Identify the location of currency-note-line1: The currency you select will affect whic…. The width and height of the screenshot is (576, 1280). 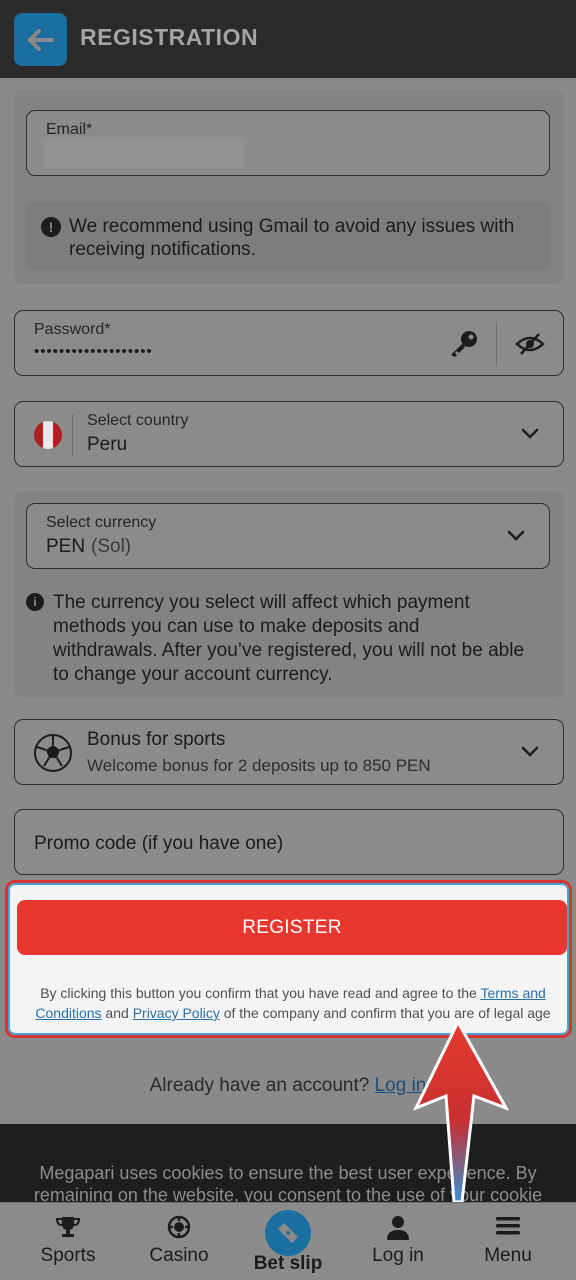
(261, 602).